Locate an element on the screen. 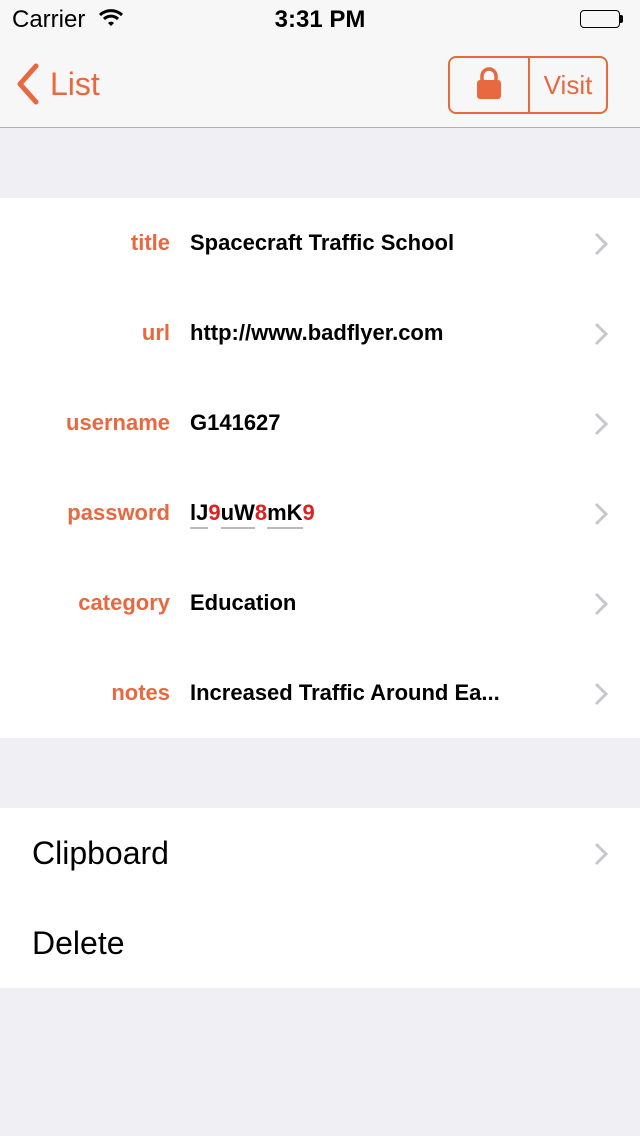 The image size is (640, 1136). lock-icon is located at coordinates (489, 85).